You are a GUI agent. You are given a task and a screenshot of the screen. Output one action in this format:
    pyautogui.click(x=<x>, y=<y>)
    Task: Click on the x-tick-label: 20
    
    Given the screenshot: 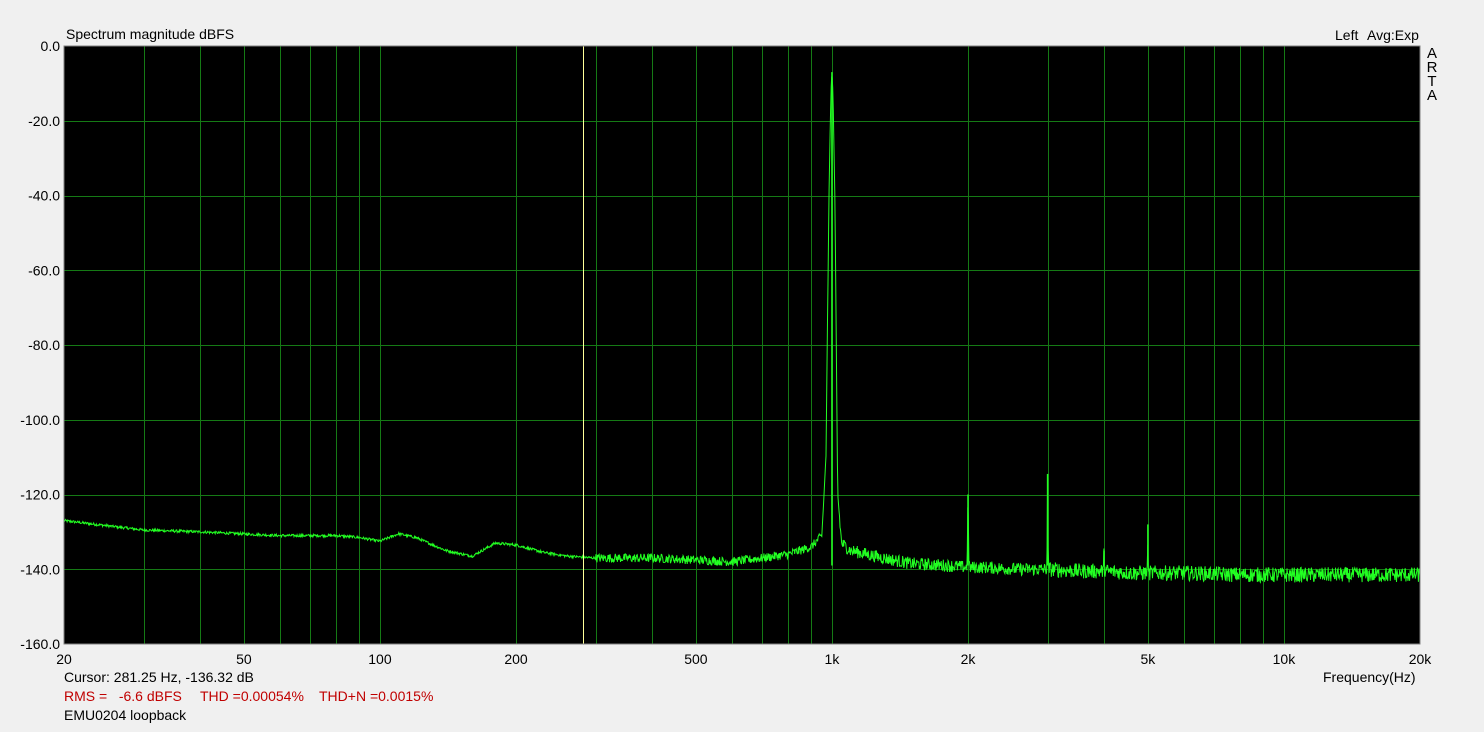 What is the action you would take?
    pyautogui.click(x=64, y=659)
    